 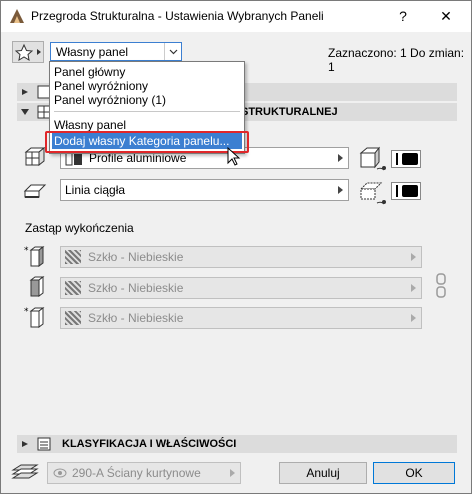 I want to click on line-type-select: Linia ciągła, so click(x=204, y=190).